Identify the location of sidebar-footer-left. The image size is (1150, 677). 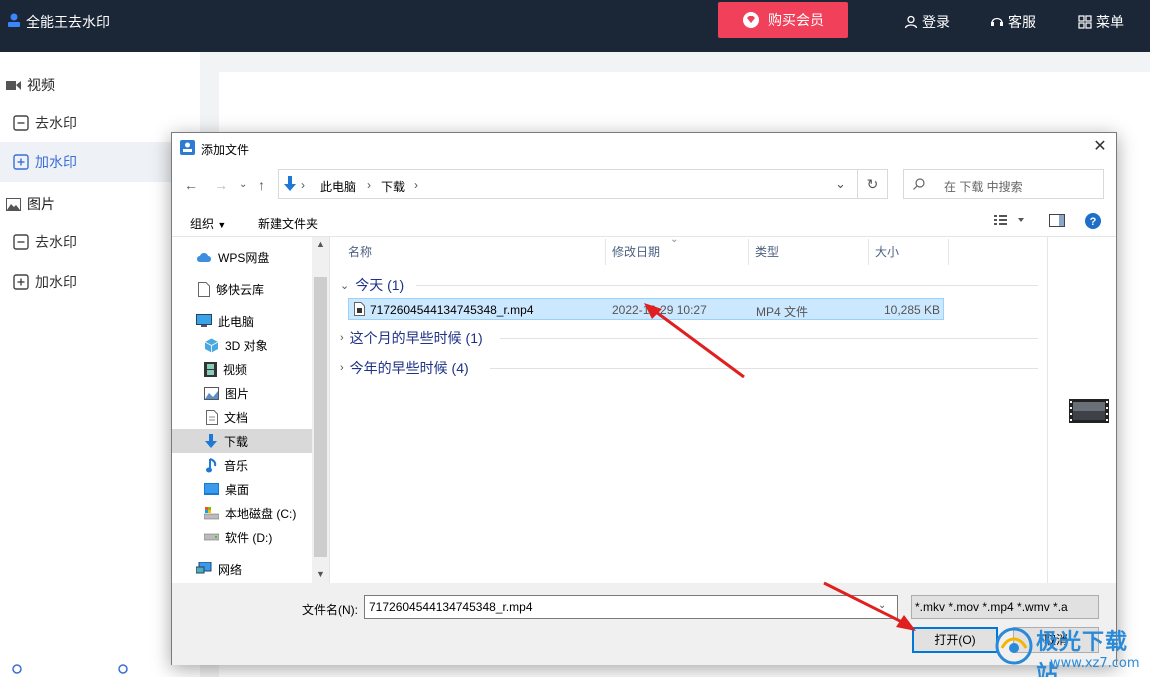
(17, 669).